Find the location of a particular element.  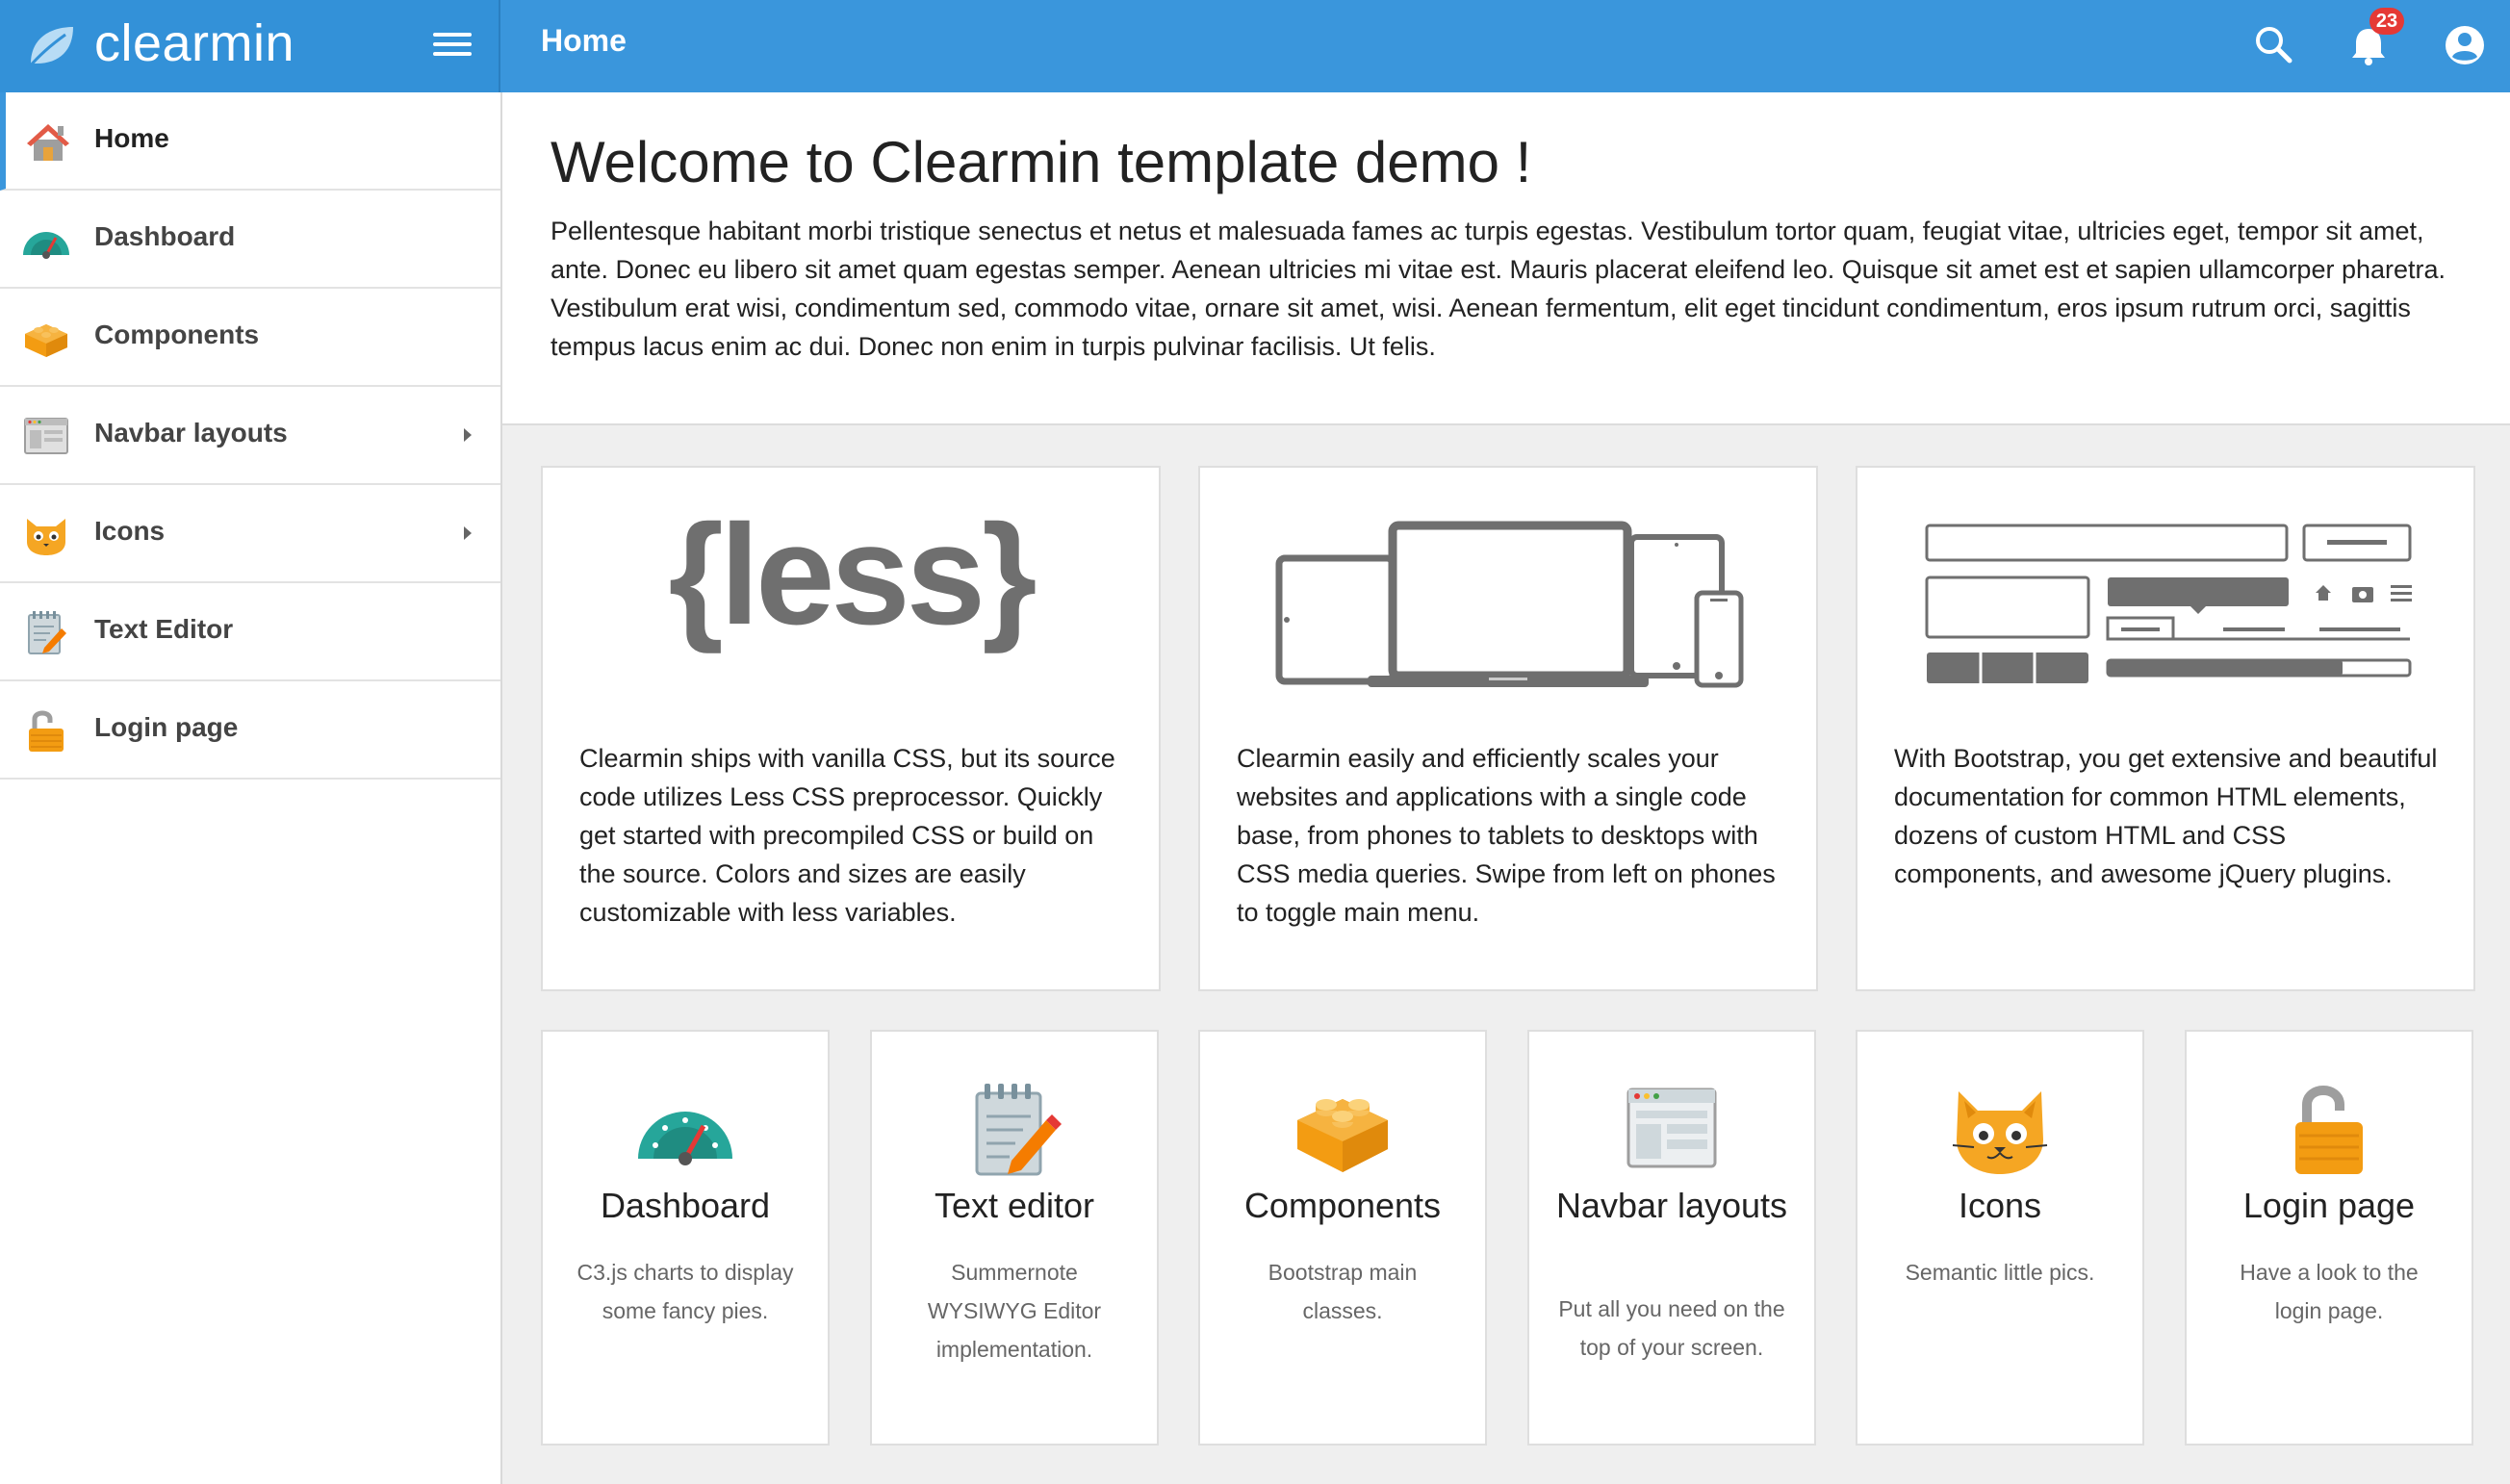

tile-description: C3.js charts to display some fancy pies. is located at coordinates (685, 1291).